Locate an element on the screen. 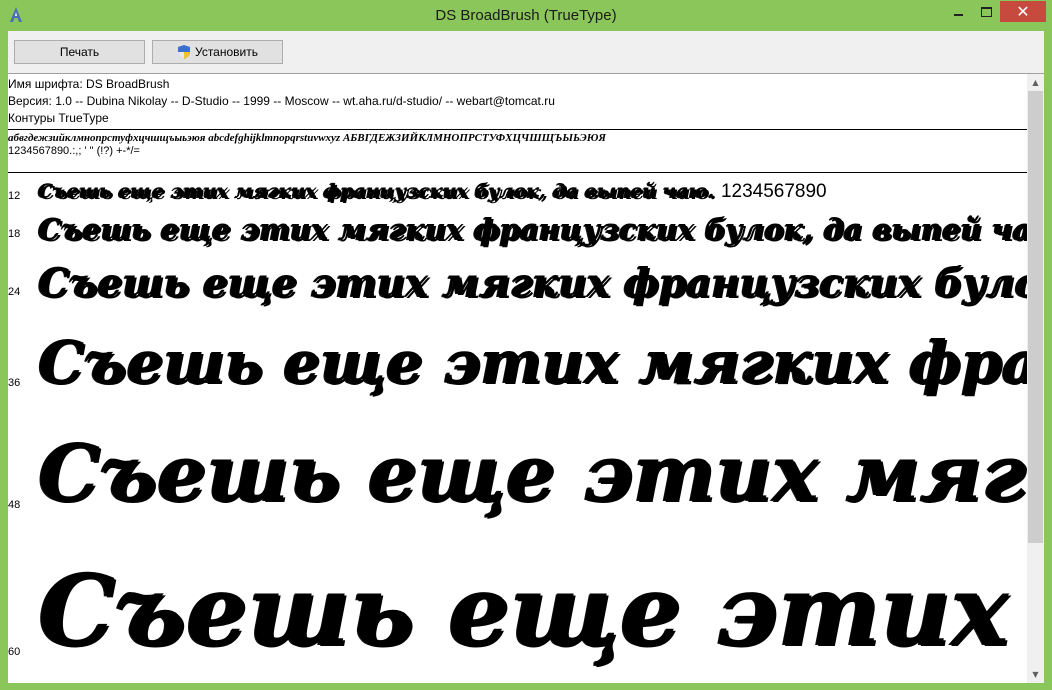  scroll-thumb is located at coordinates (1035, 317).